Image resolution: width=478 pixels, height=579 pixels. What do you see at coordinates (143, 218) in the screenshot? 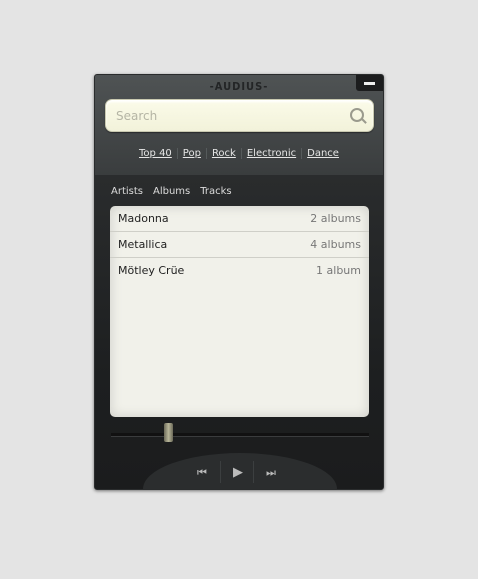
I see `artist-name: Madonna` at bounding box center [143, 218].